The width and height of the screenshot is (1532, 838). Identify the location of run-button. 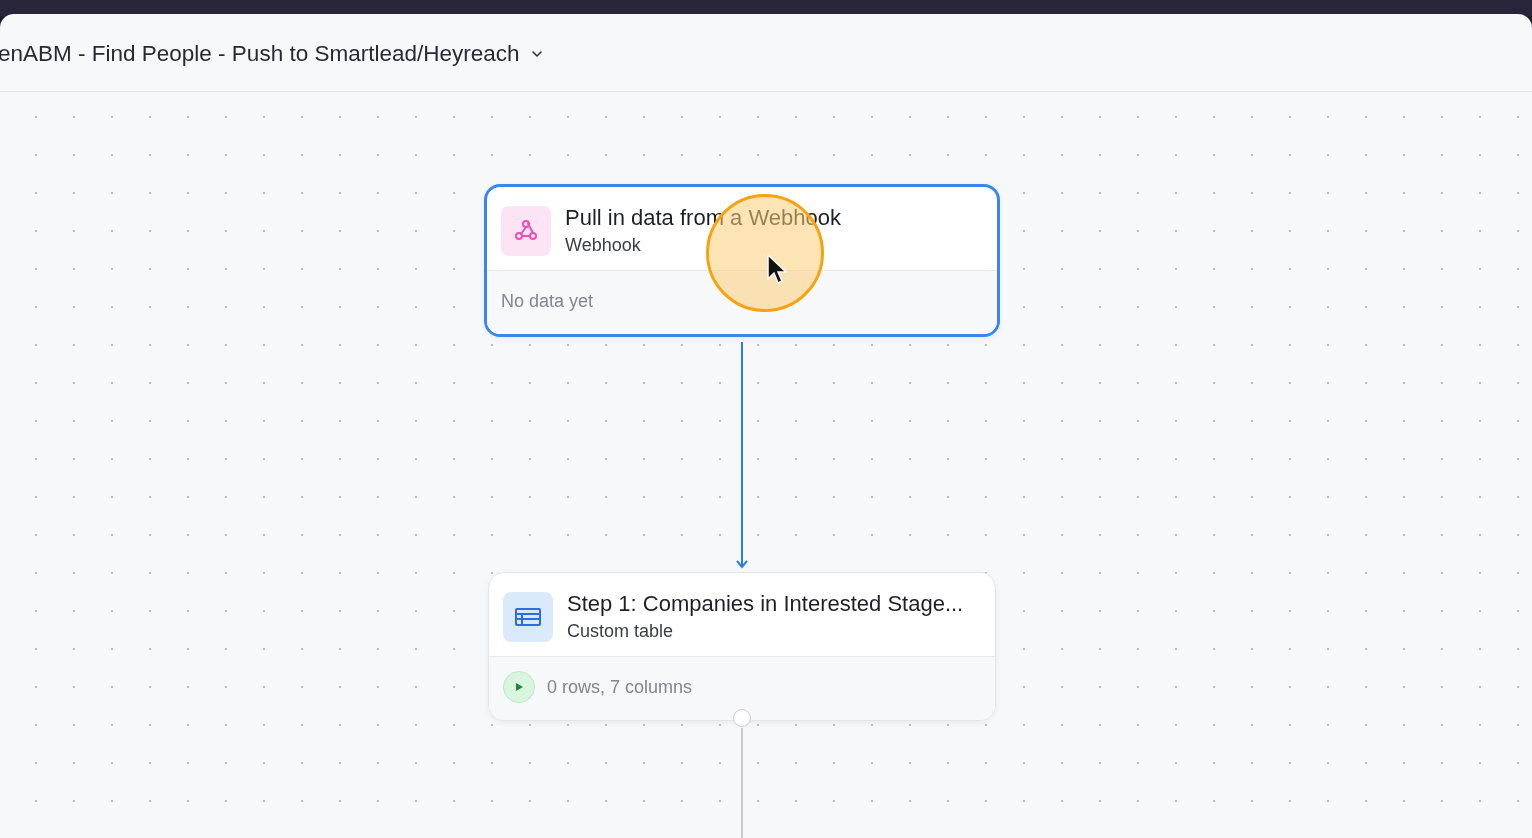
(519, 687).